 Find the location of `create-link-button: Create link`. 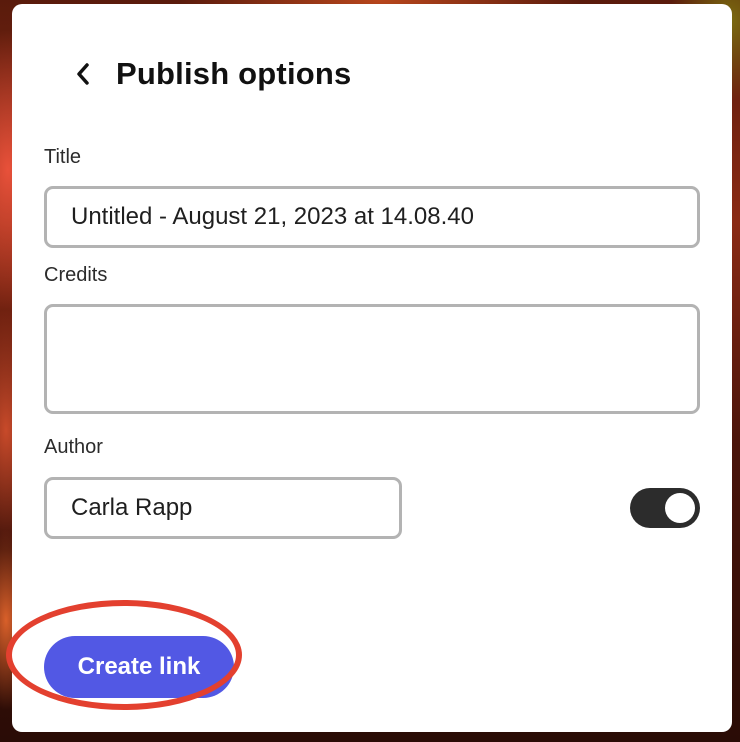

create-link-button: Create link is located at coordinates (139, 667).